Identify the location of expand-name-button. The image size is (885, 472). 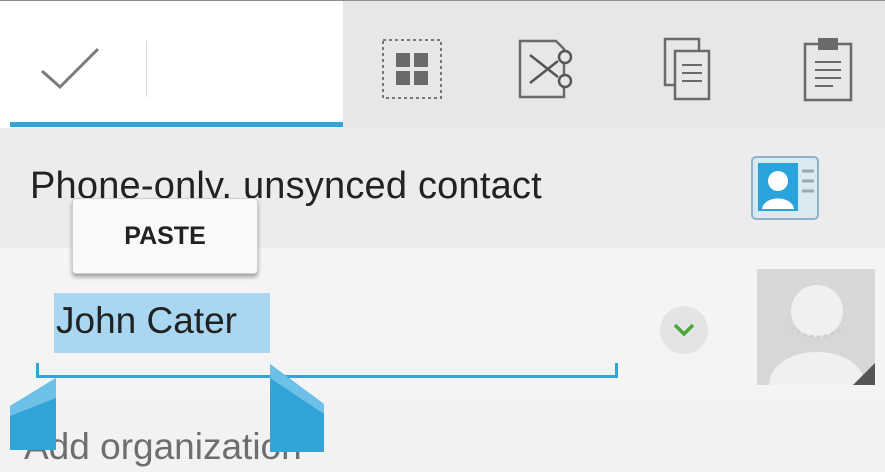
(684, 330).